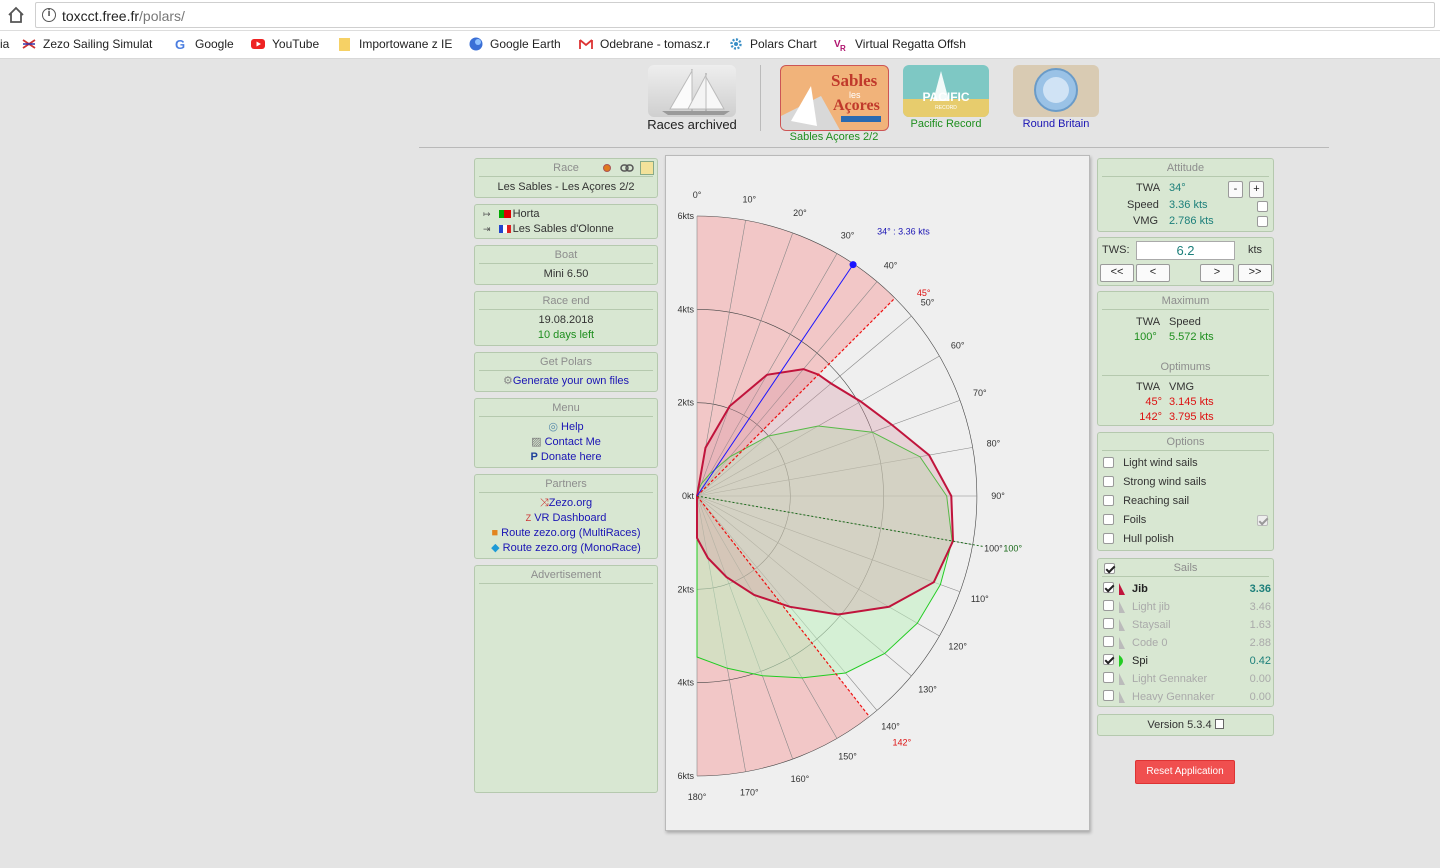  I want to click on mail-icon: ▨, so click(536, 442).